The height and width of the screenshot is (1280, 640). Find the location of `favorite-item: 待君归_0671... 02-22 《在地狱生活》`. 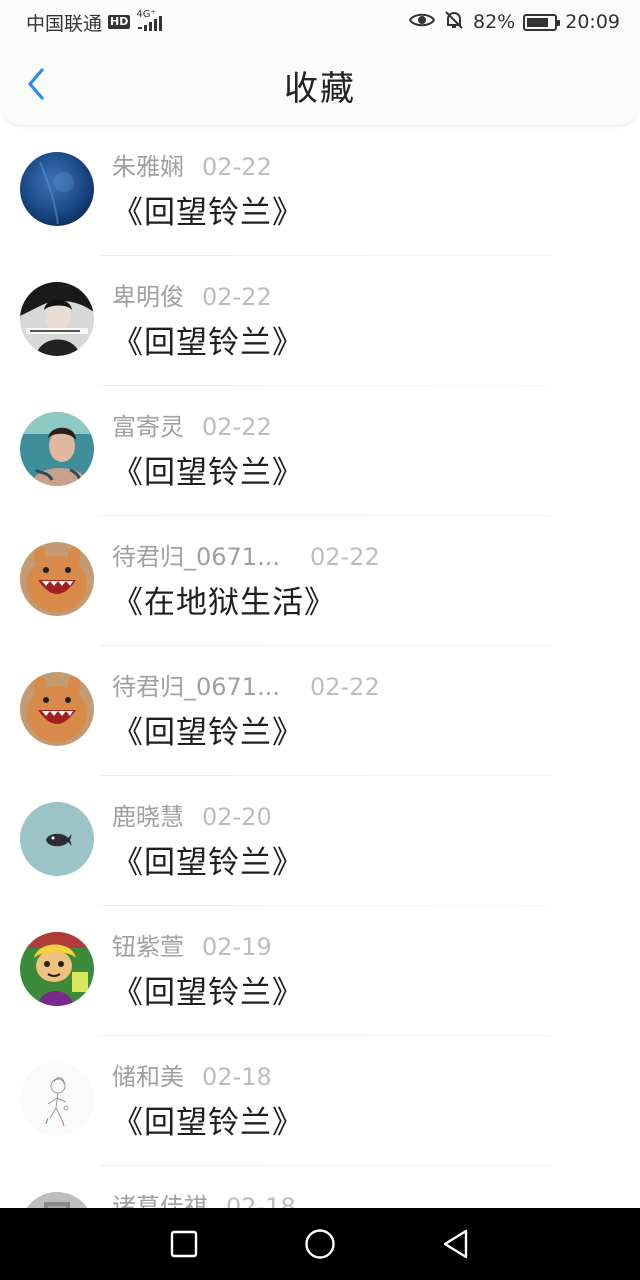

favorite-item: 待君归_0671... 02-22 《在地狱生活》 is located at coordinates (320, 581).